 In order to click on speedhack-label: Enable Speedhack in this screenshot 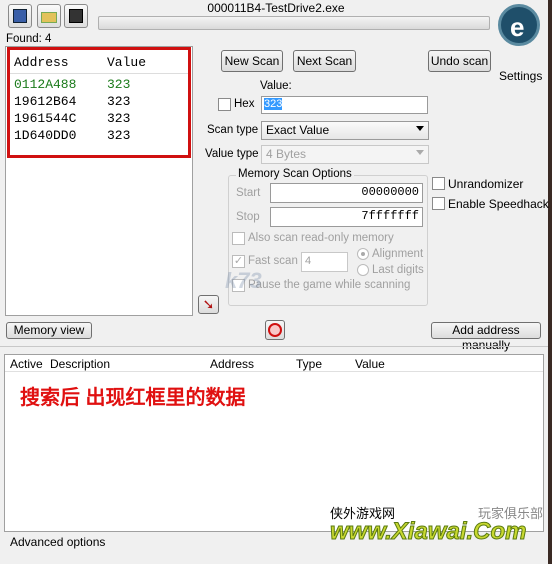, I will do `click(498, 204)`.